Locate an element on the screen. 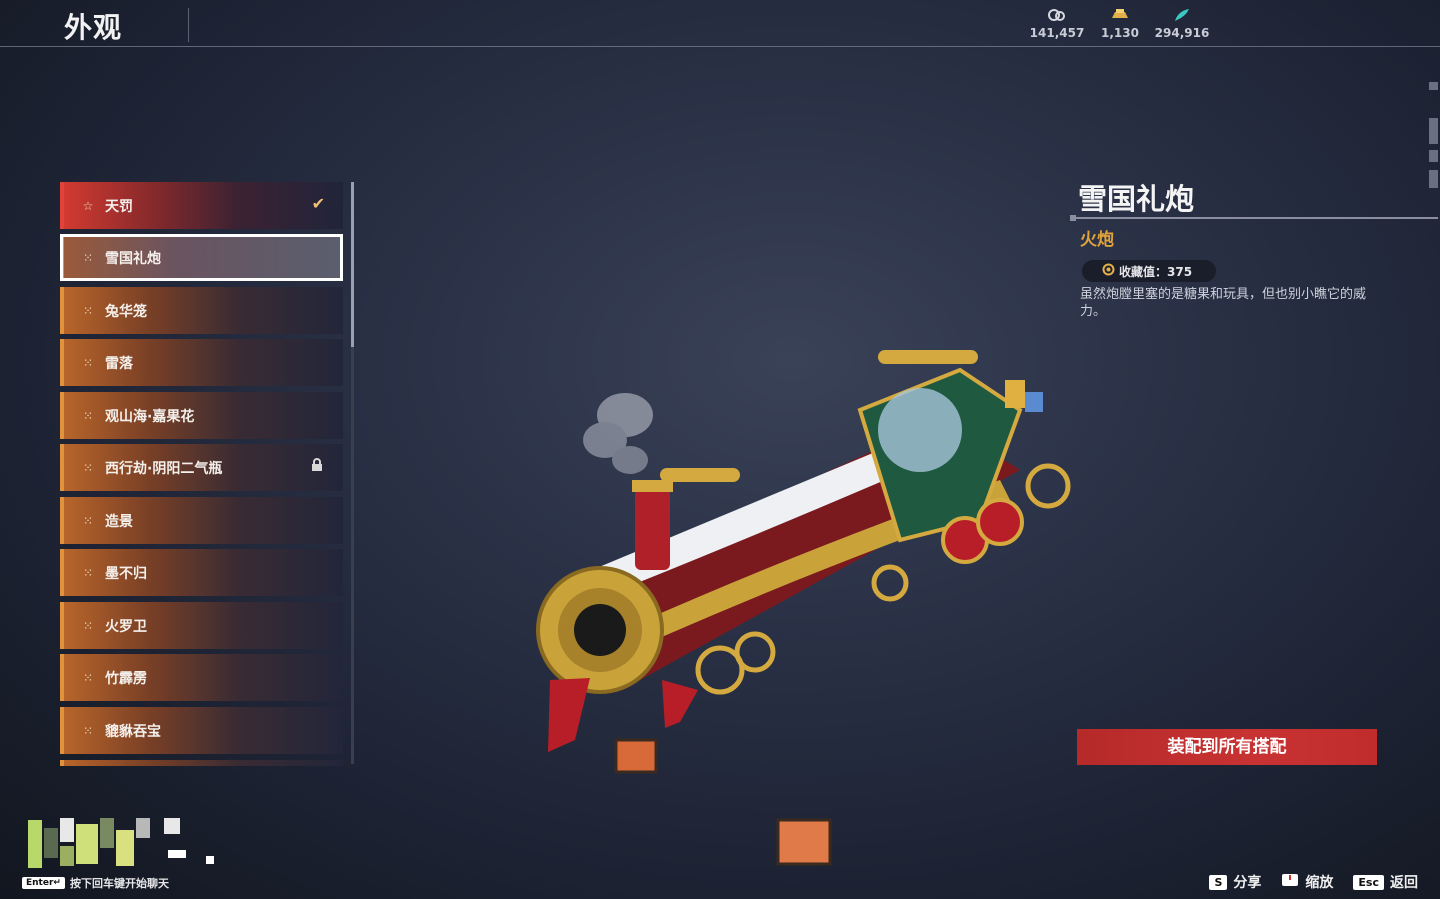 Image resolution: width=1440 pixels, height=899 pixels. list-item-partial is located at coordinates (201, 763).